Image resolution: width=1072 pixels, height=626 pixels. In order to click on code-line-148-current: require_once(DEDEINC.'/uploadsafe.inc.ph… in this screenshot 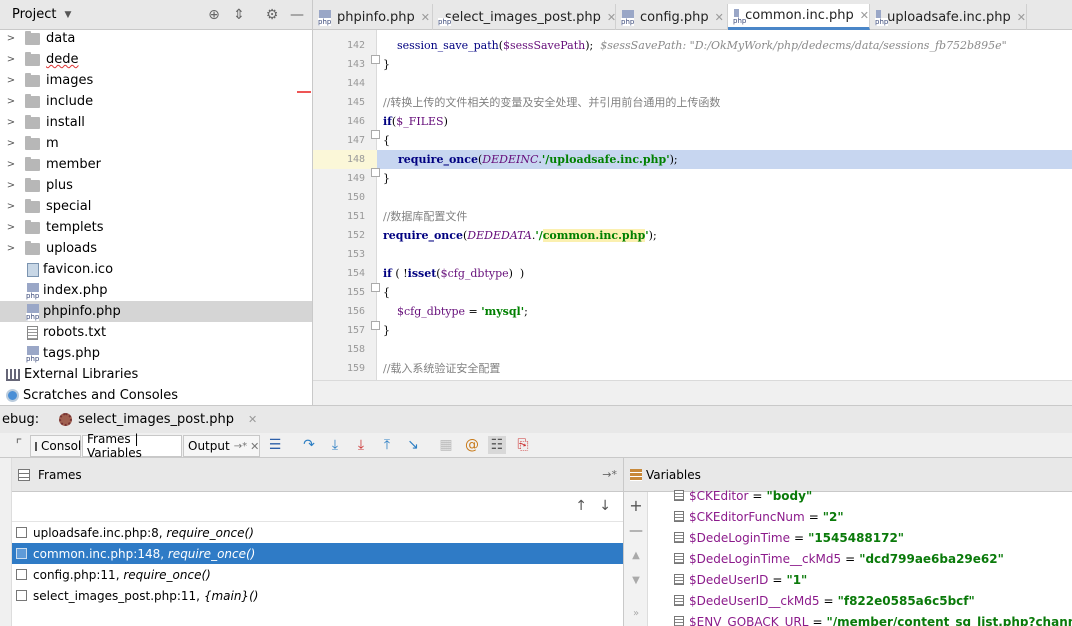, I will do `click(724, 159)`.